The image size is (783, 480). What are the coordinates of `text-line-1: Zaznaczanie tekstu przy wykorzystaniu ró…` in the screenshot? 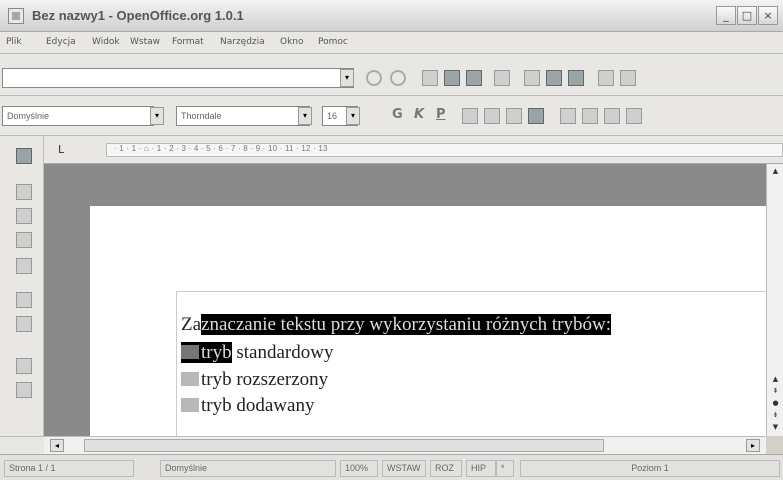 It's located at (396, 325).